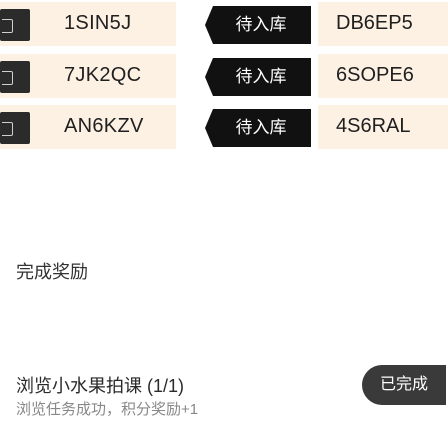 The image size is (448, 448). I want to click on list-row: 7JK2QC 待入库 6SOPE6, so click(224, 76).